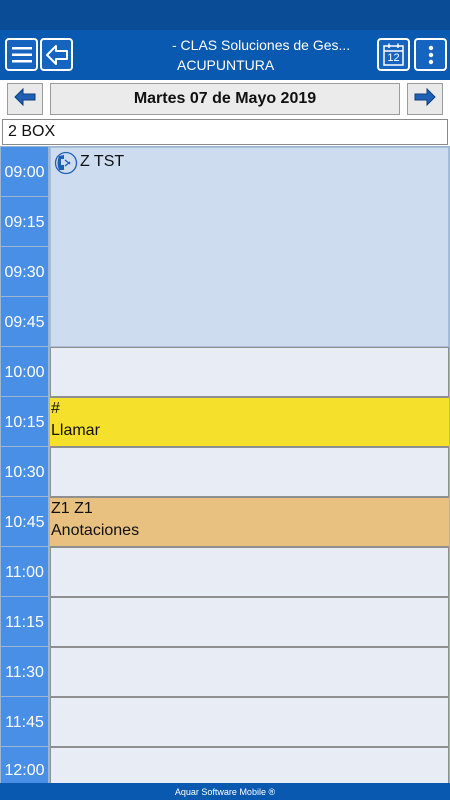  I want to click on time-slot-1115: 11:15, so click(24, 621).